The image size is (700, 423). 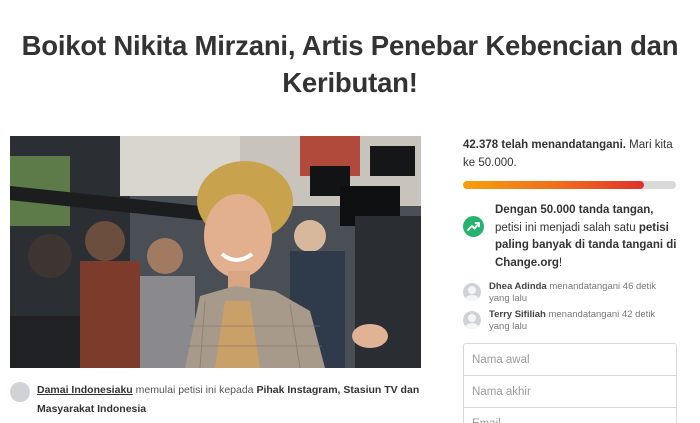 What do you see at coordinates (570, 359) in the screenshot?
I see `first-name-input` at bounding box center [570, 359].